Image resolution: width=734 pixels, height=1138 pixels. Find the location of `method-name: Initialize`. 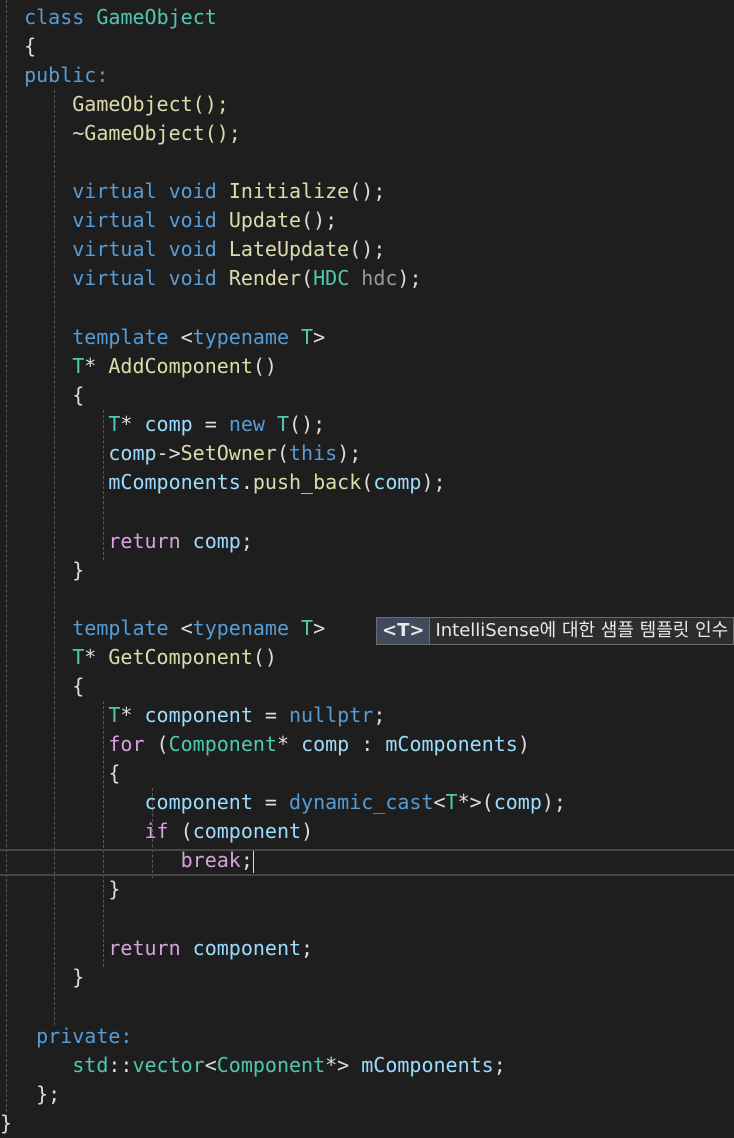

method-name: Initialize is located at coordinates (289, 191).